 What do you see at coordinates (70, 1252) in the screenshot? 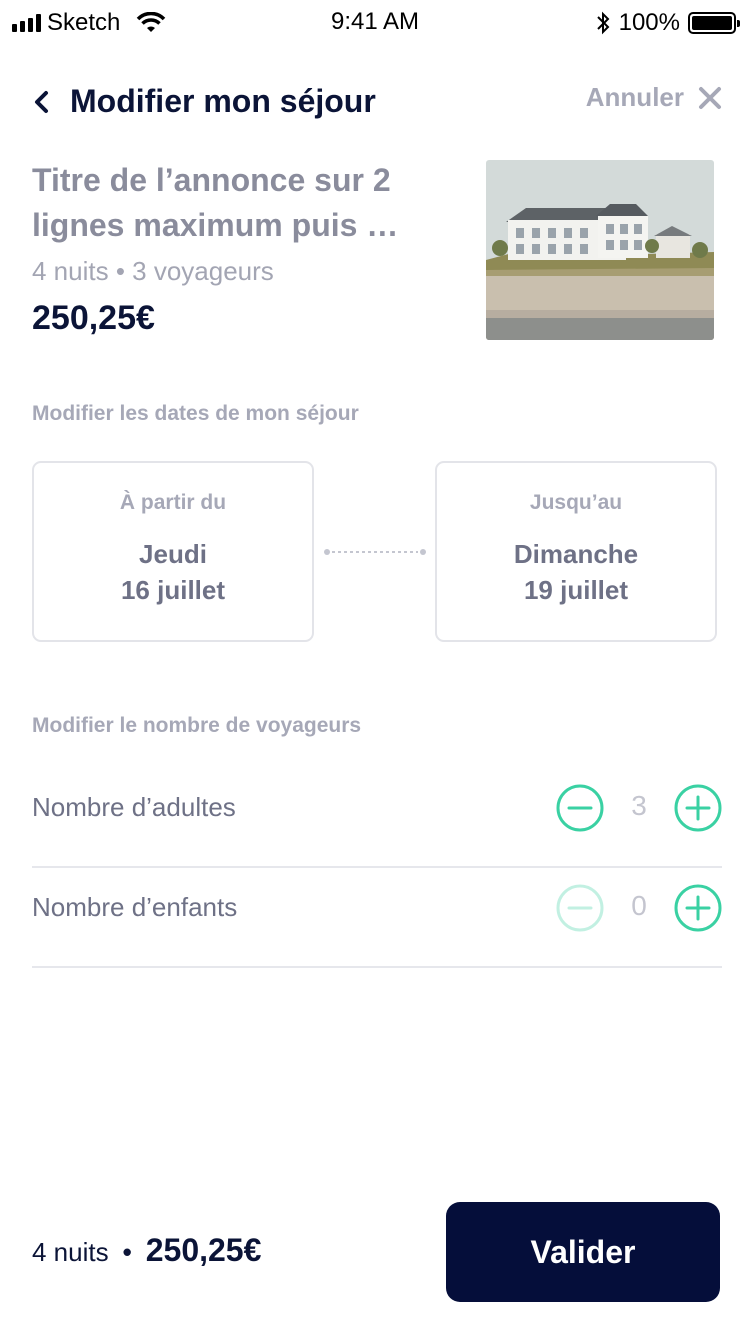
I see `footer-nights: 4 nuits` at bounding box center [70, 1252].